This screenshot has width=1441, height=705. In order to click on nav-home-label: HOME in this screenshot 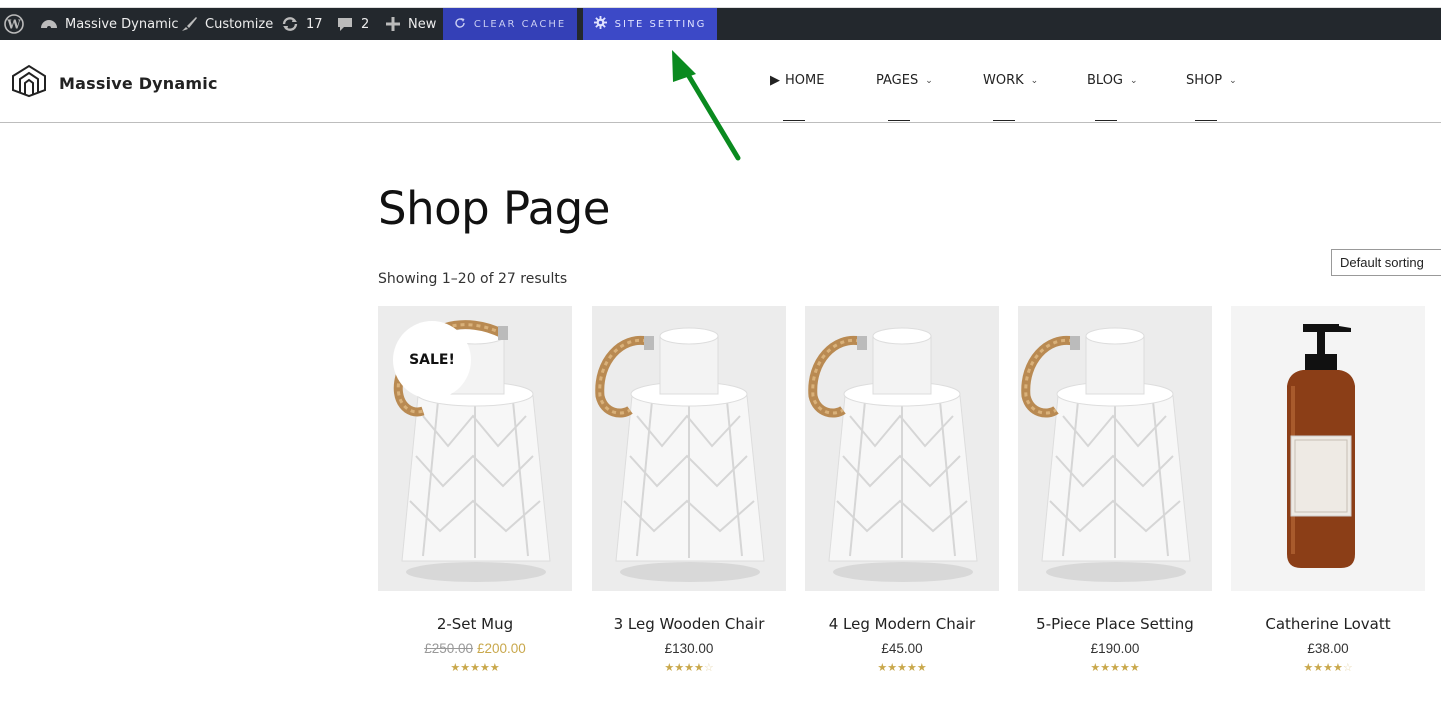, I will do `click(805, 80)`.